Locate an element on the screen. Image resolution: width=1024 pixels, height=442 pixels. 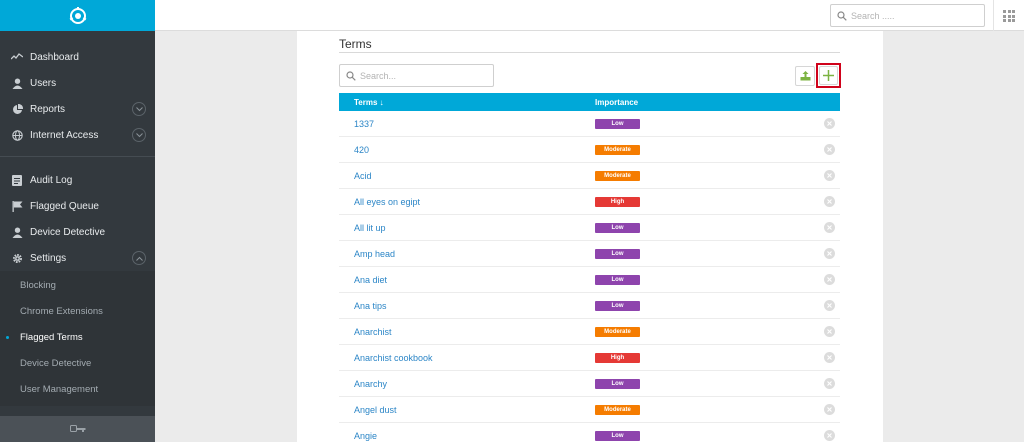
submenu-item-user-management: User Management is located at coordinates (77, 389).